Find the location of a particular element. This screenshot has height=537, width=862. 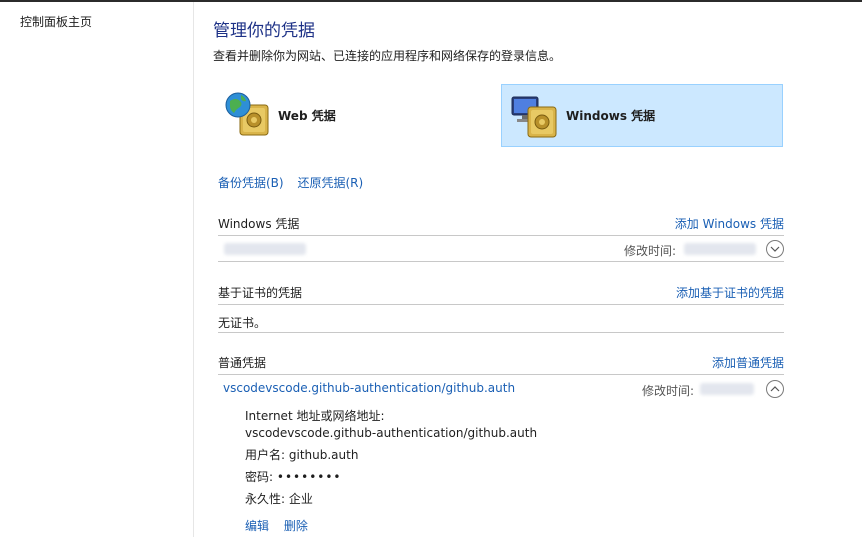

monitor-vault-icon is located at coordinates (535, 116).